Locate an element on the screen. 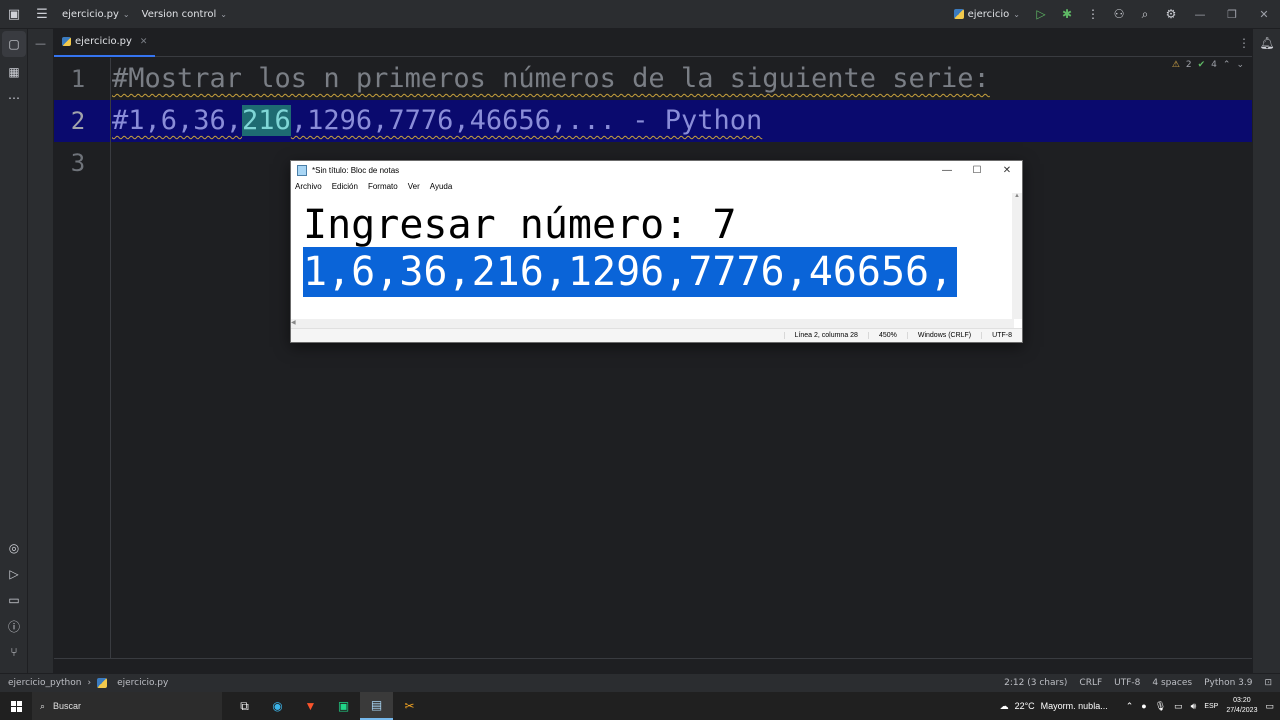  notifications-icon: 🔔︎ is located at coordinates (1266, 43).